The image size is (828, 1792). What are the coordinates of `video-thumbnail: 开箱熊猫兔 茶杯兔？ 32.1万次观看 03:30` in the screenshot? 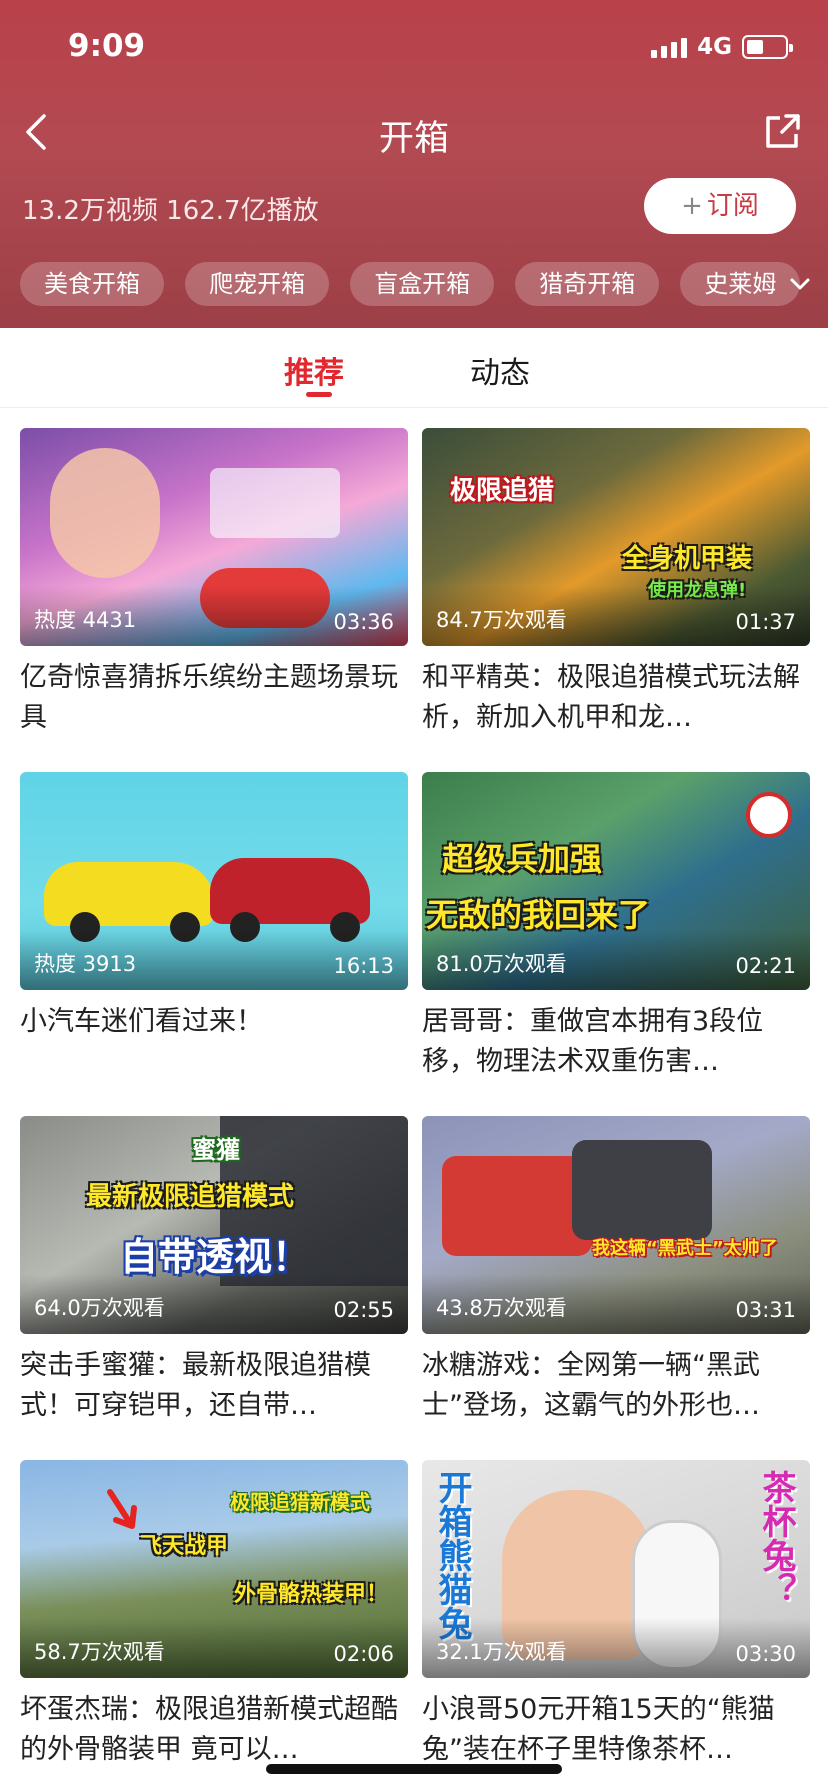 It's located at (616, 1569).